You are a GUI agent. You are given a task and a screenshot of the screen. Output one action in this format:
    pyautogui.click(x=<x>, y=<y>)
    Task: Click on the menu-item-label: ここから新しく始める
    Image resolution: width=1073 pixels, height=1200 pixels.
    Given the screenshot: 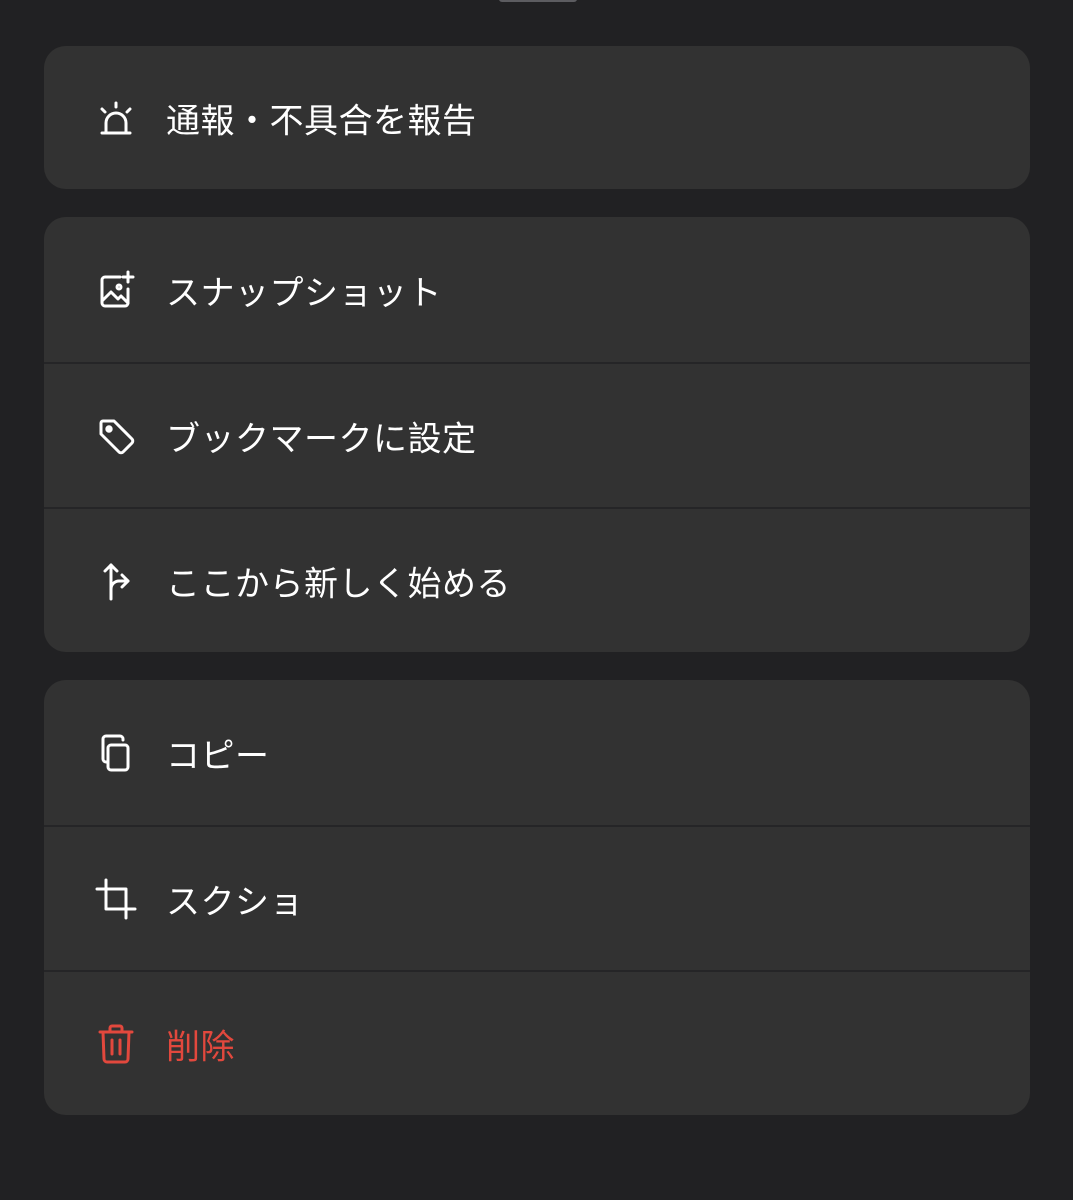 What is the action you would take?
    pyautogui.click(x=338, y=584)
    